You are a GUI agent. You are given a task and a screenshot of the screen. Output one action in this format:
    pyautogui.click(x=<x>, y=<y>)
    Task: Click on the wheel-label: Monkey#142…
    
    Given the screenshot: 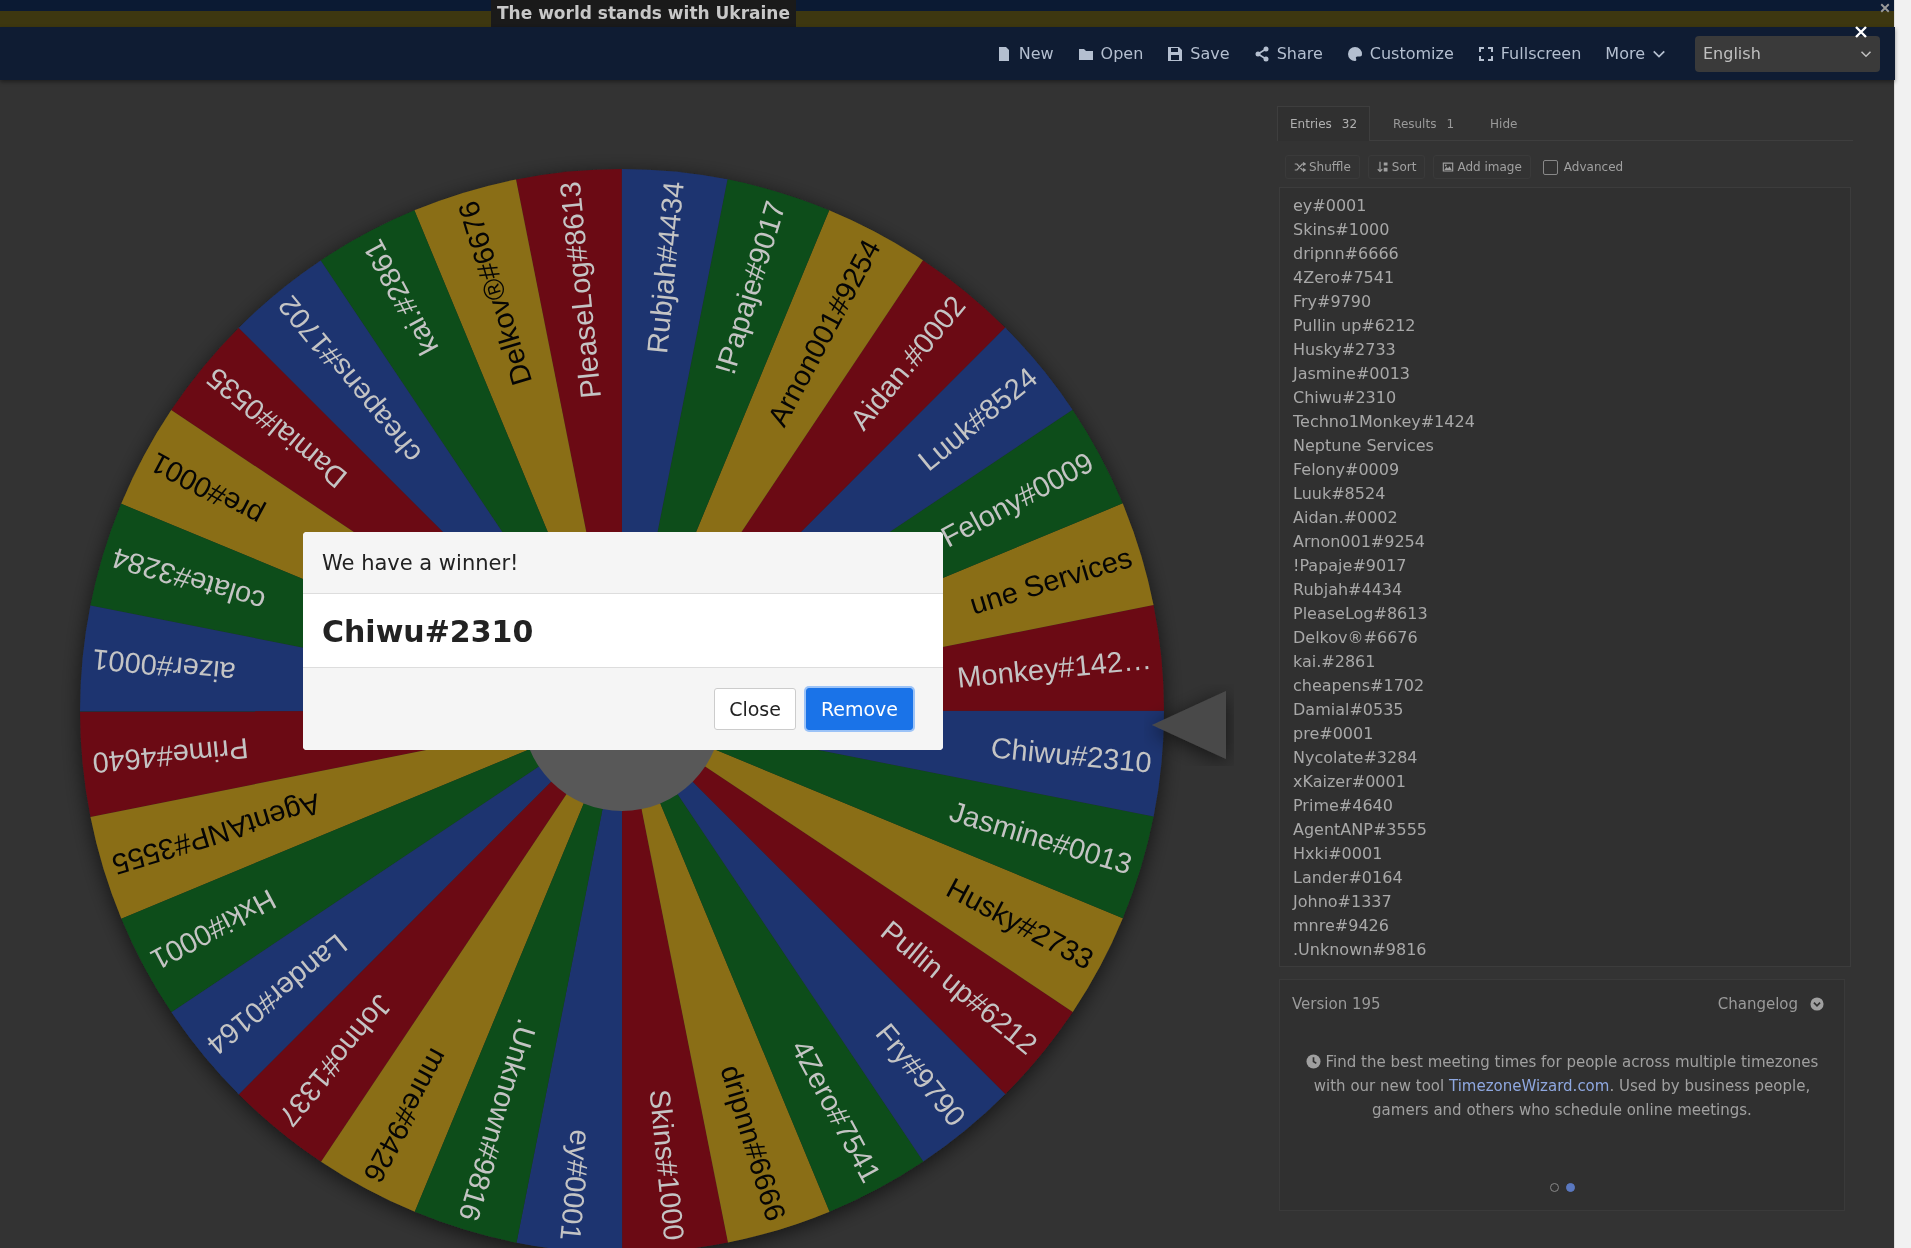 What is the action you would take?
    pyautogui.click(x=1054, y=668)
    